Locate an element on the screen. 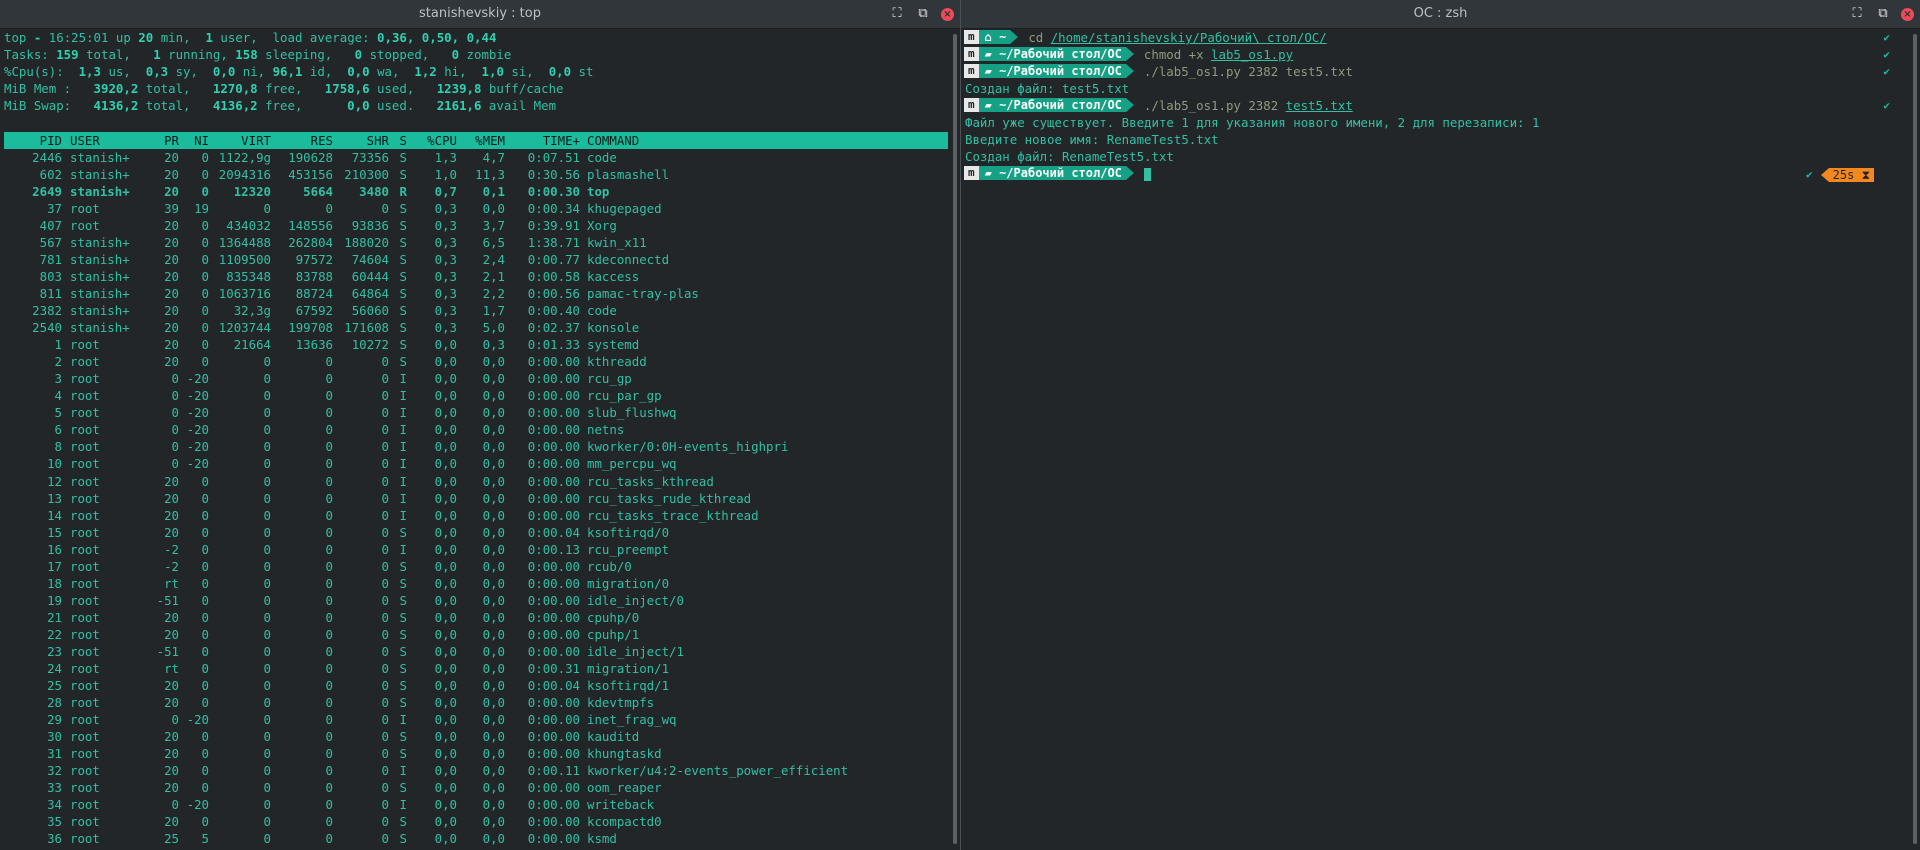  table-cell: 1 is located at coordinates (58, 345).